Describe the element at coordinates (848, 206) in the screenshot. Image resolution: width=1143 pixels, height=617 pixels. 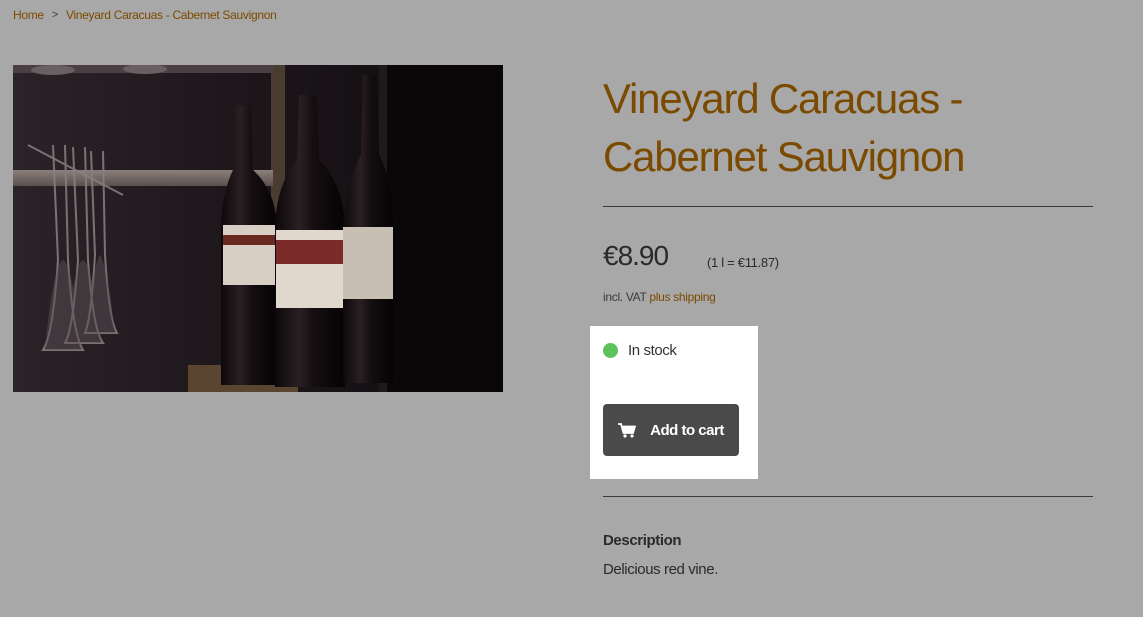
I see `title-divider` at that location.